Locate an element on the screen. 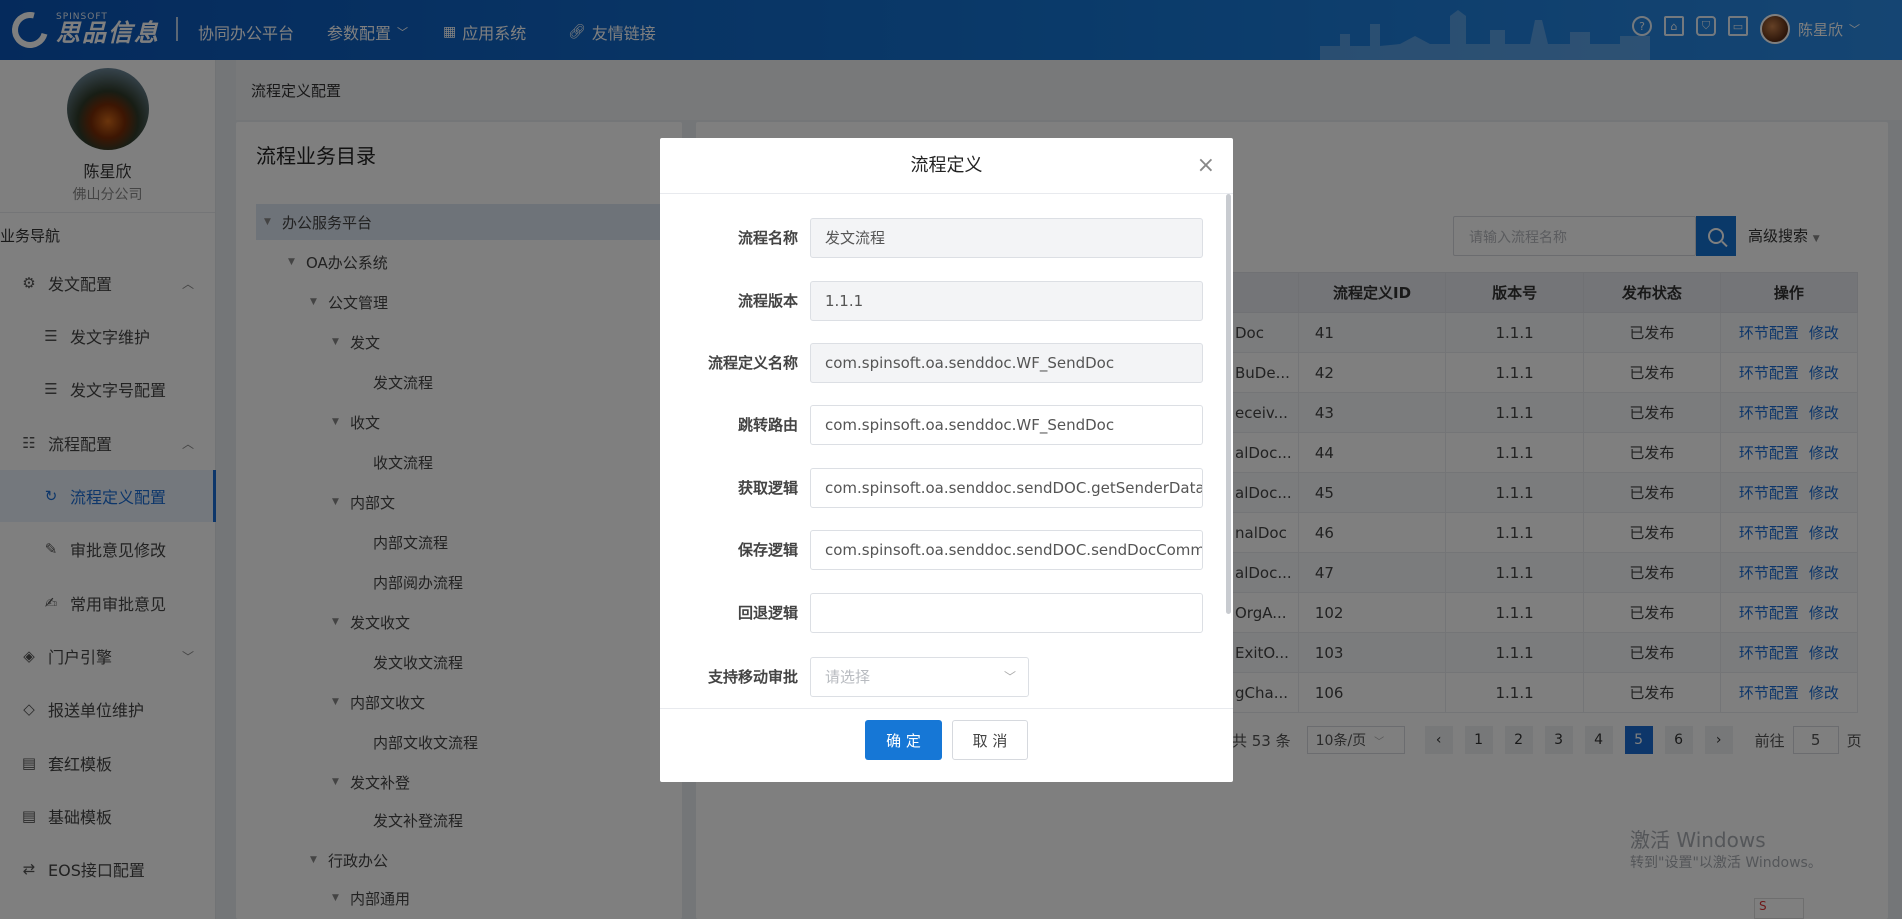 Image resolution: width=1902 pixels, height=919 pixels. field-label-mobile: 支持移动审批 is located at coordinates (752, 677).